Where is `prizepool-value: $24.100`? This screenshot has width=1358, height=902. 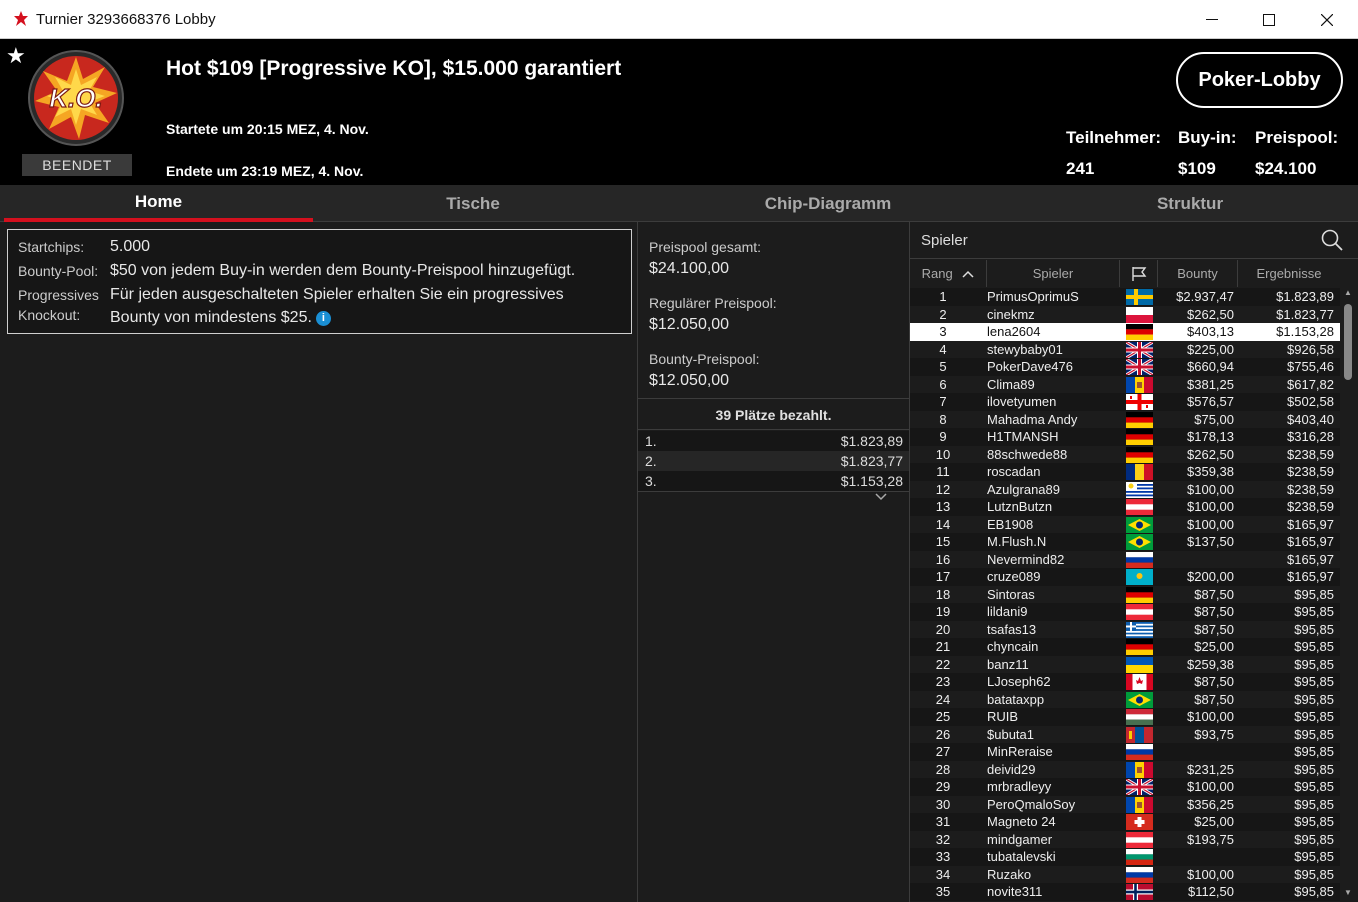 prizepool-value: $24.100 is located at coordinates (1286, 168).